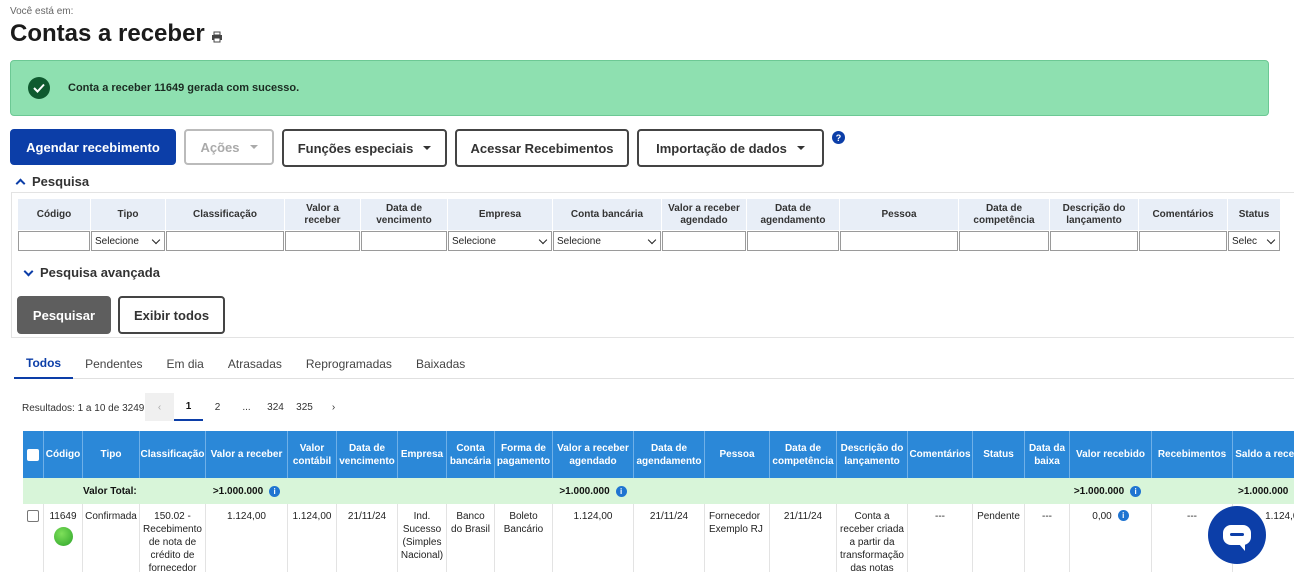 The image size is (1294, 572). Describe the element at coordinates (349, 364) in the screenshot. I see `tab-reprogramadas: Reprogramadas` at that location.